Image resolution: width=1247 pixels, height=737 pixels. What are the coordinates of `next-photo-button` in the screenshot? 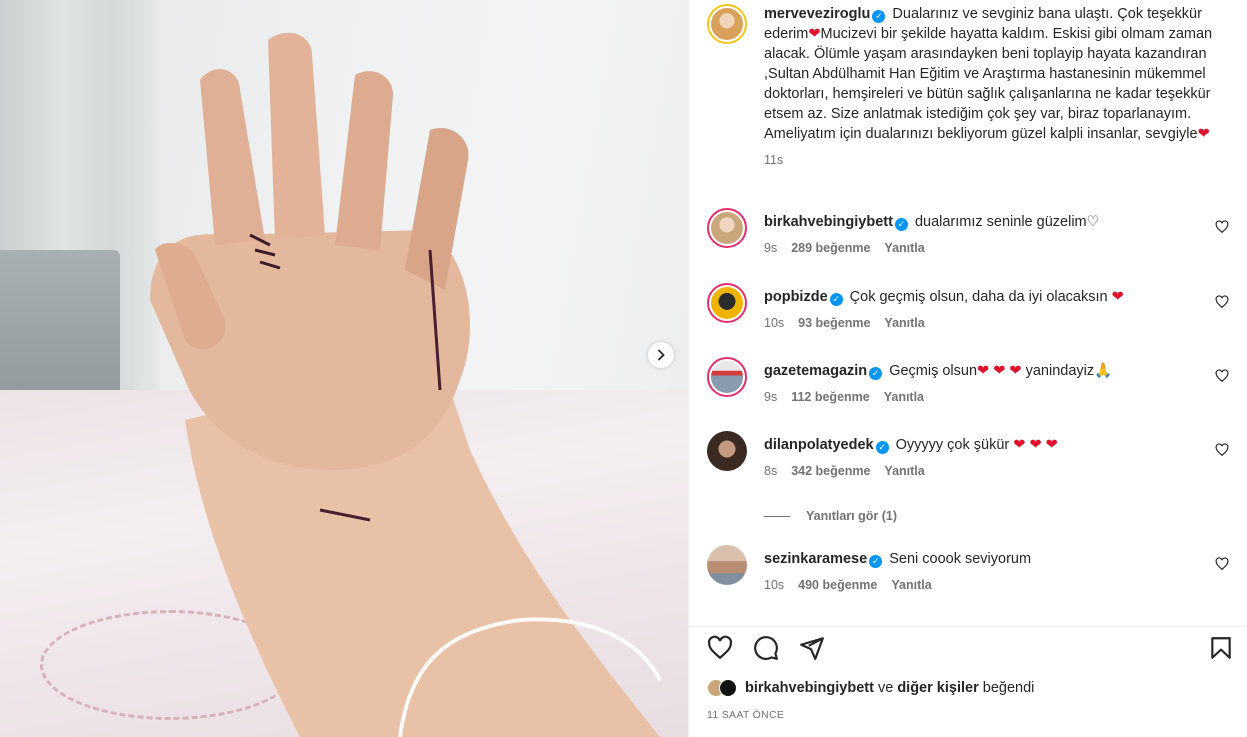 It's located at (661, 355).